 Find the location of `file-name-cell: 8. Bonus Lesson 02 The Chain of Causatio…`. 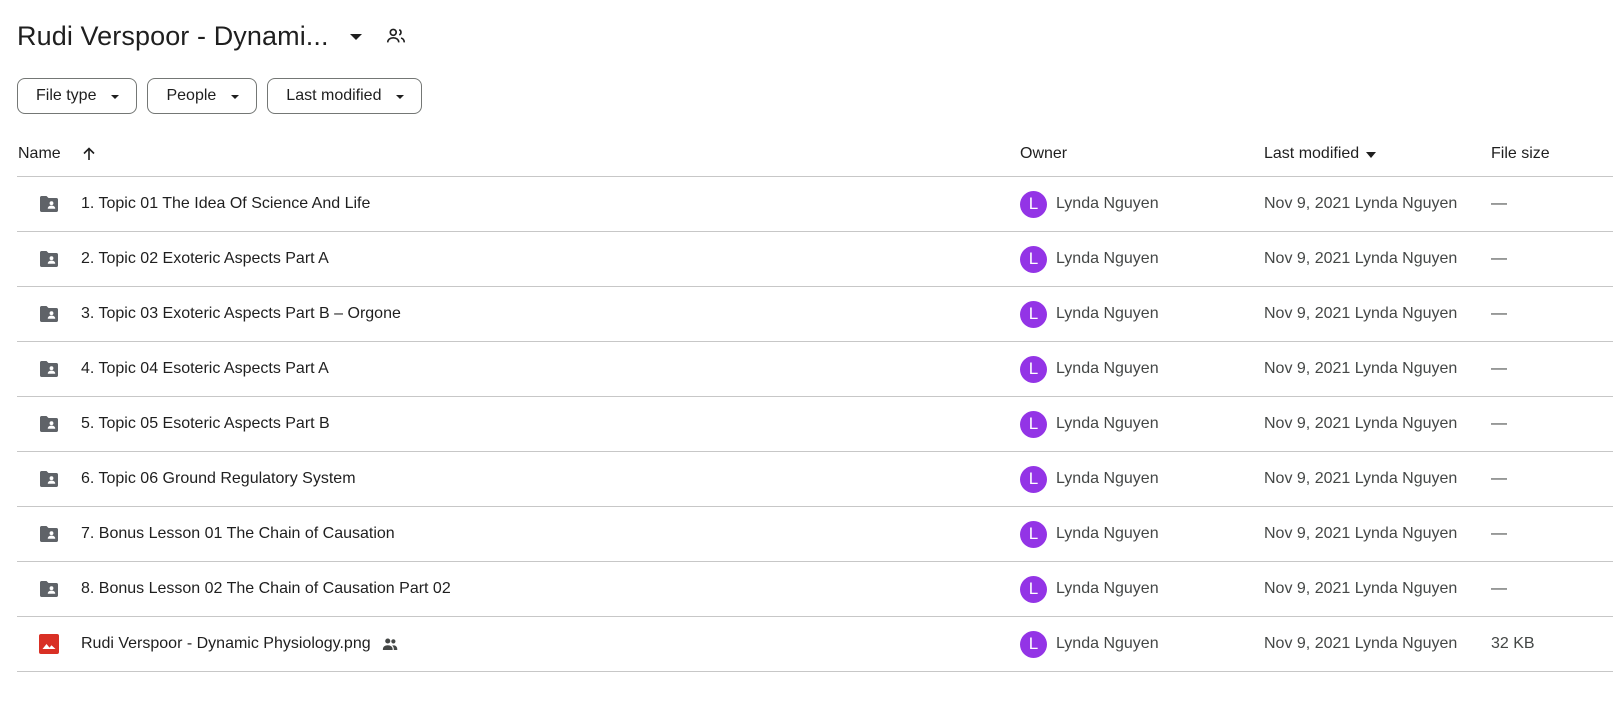

file-name-cell: 8. Bonus Lesson 02 The Chain of Causatio… is located at coordinates (266, 589).